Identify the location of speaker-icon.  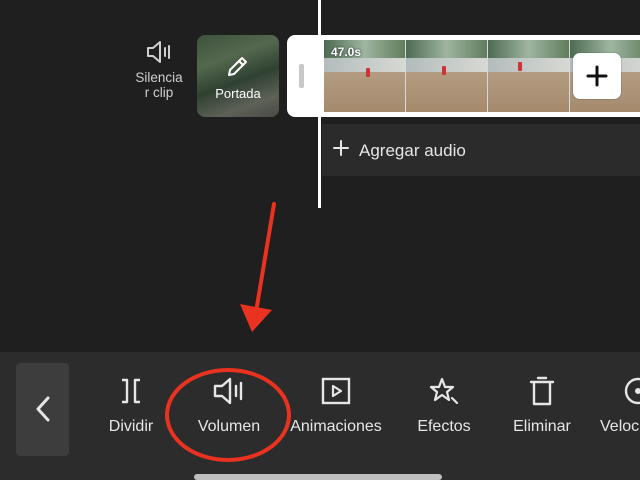
(158, 52).